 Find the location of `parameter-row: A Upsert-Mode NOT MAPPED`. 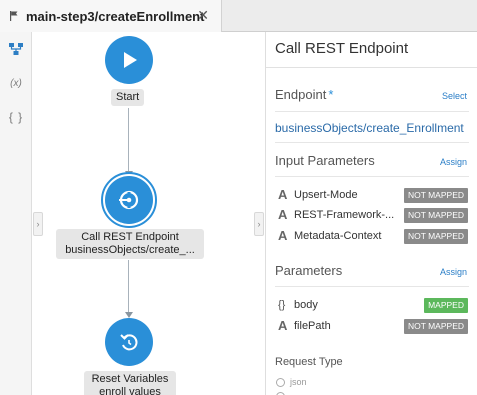

parameter-row: A Upsert-Mode NOT MAPPED is located at coordinates (373, 196).